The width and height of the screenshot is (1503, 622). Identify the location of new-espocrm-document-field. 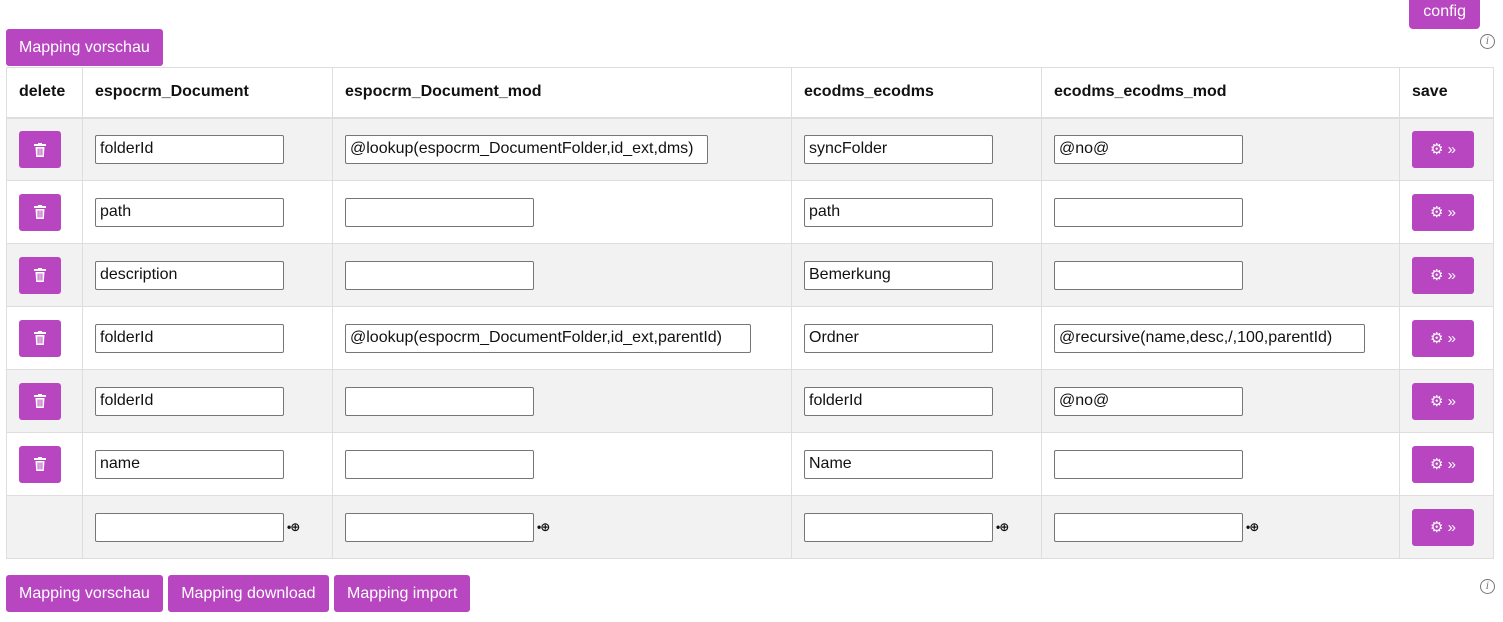
(189, 527).